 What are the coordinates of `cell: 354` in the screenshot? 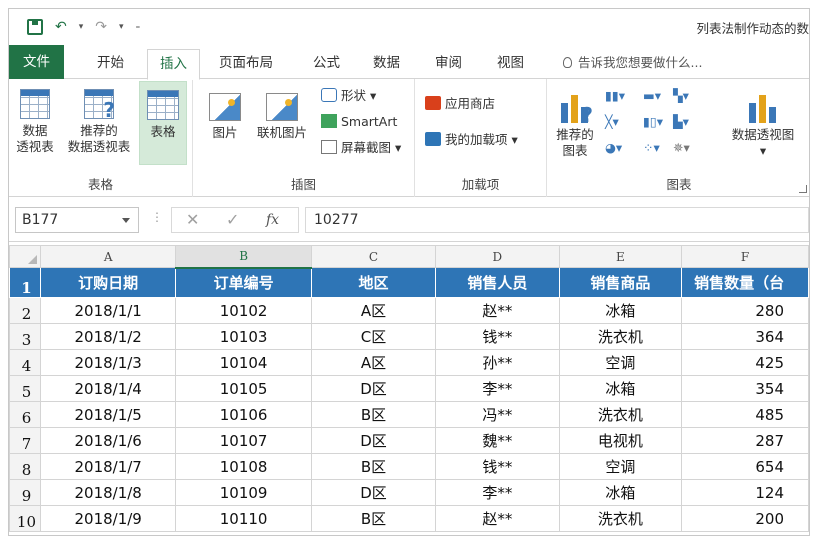 It's located at (745, 388).